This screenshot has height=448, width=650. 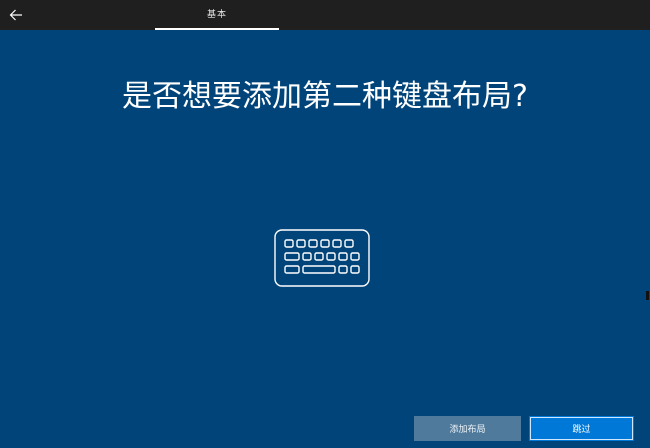 I want to click on edge-marker, so click(x=647, y=295).